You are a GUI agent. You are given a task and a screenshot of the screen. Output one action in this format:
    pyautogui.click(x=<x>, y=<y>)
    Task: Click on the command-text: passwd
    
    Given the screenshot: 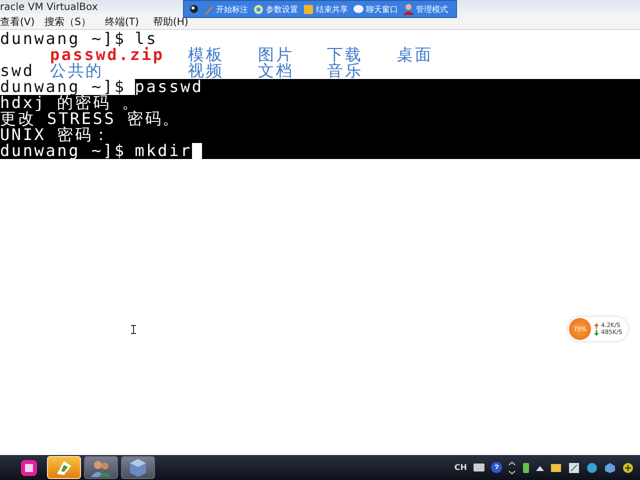 What is the action you would take?
    pyautogui.click(x=173, y=87)
    